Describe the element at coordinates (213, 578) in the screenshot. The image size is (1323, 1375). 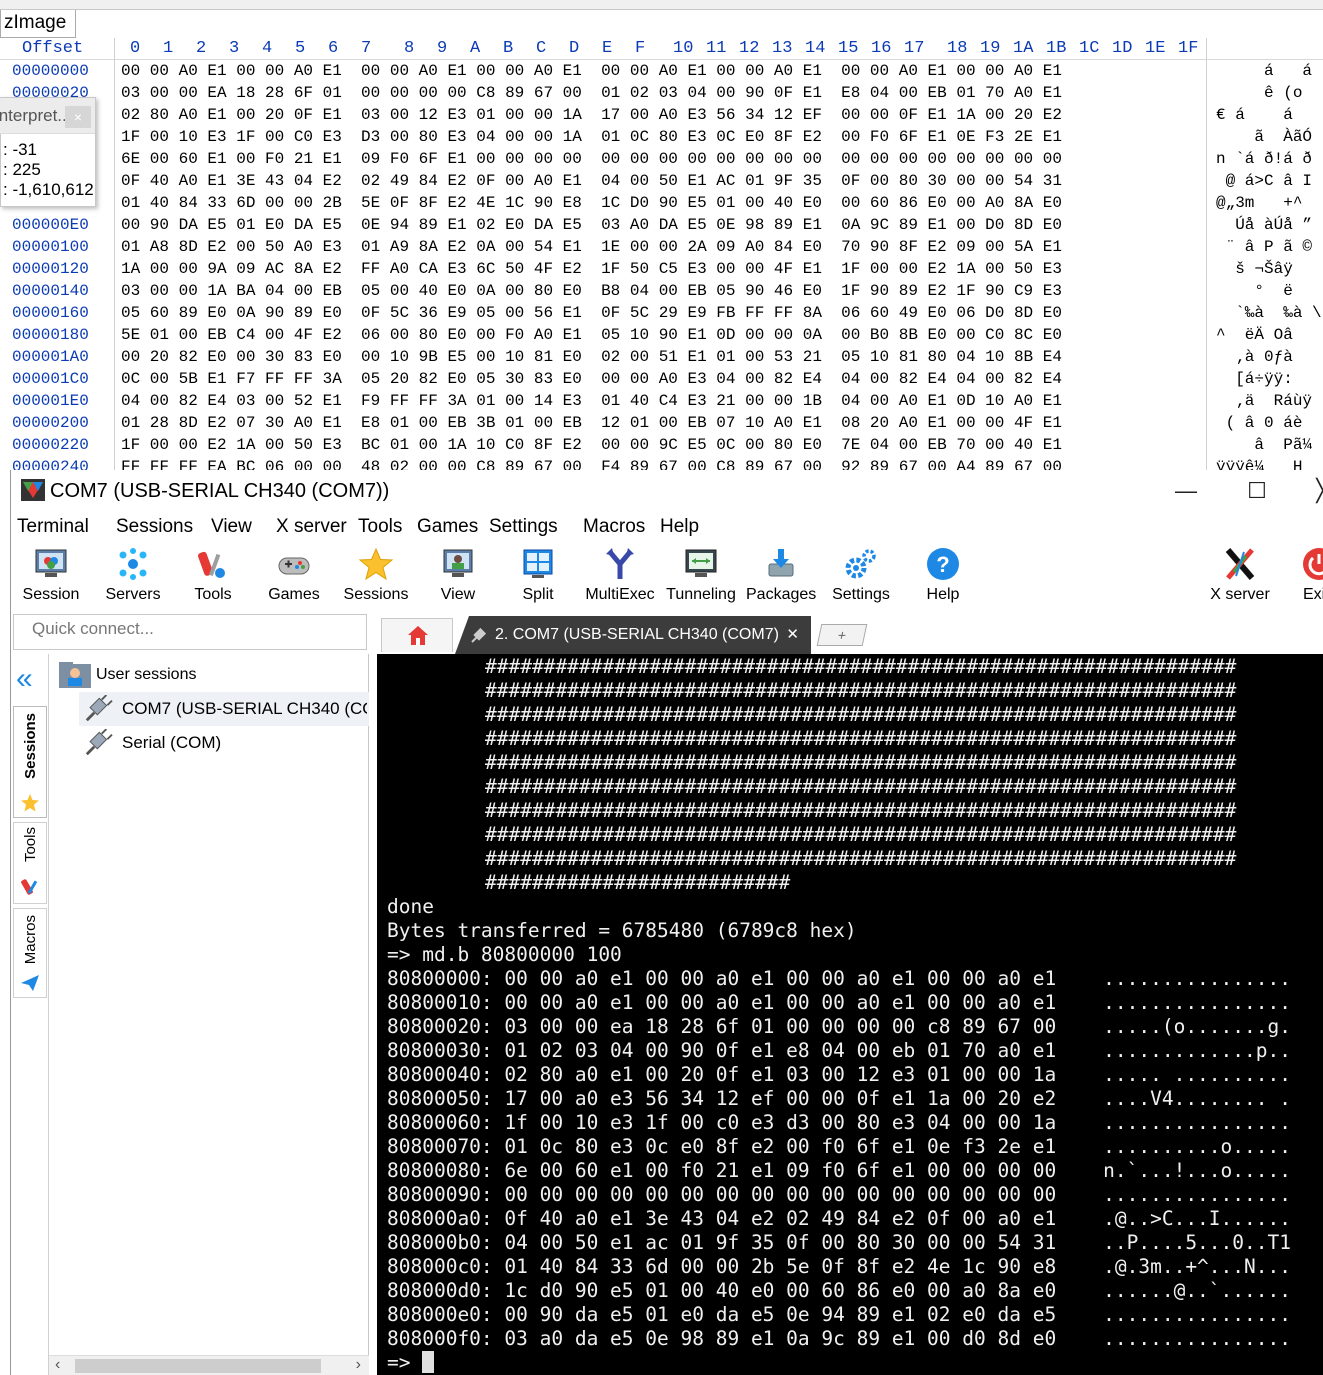
I see `tools-button: Tools` at that location.